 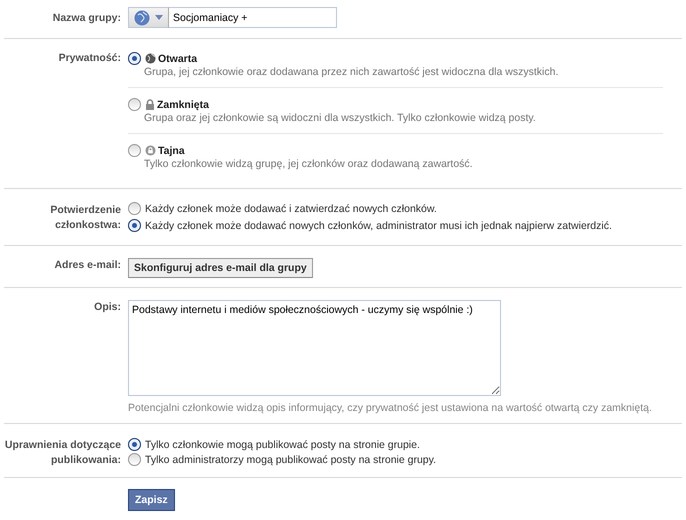 What do you see at coordinates (151, 500) in the screenshot?
I see `save-button: Zapisz` at bounding box center [151, 500].